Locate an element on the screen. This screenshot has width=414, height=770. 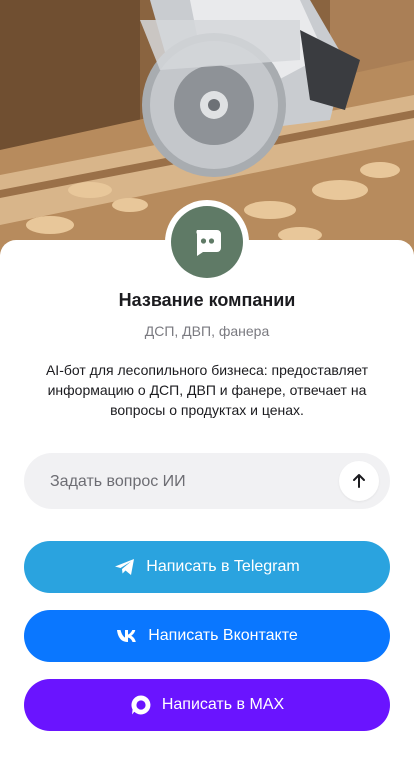
max-button: Написать в MAX is located at coordinates (207, 705).